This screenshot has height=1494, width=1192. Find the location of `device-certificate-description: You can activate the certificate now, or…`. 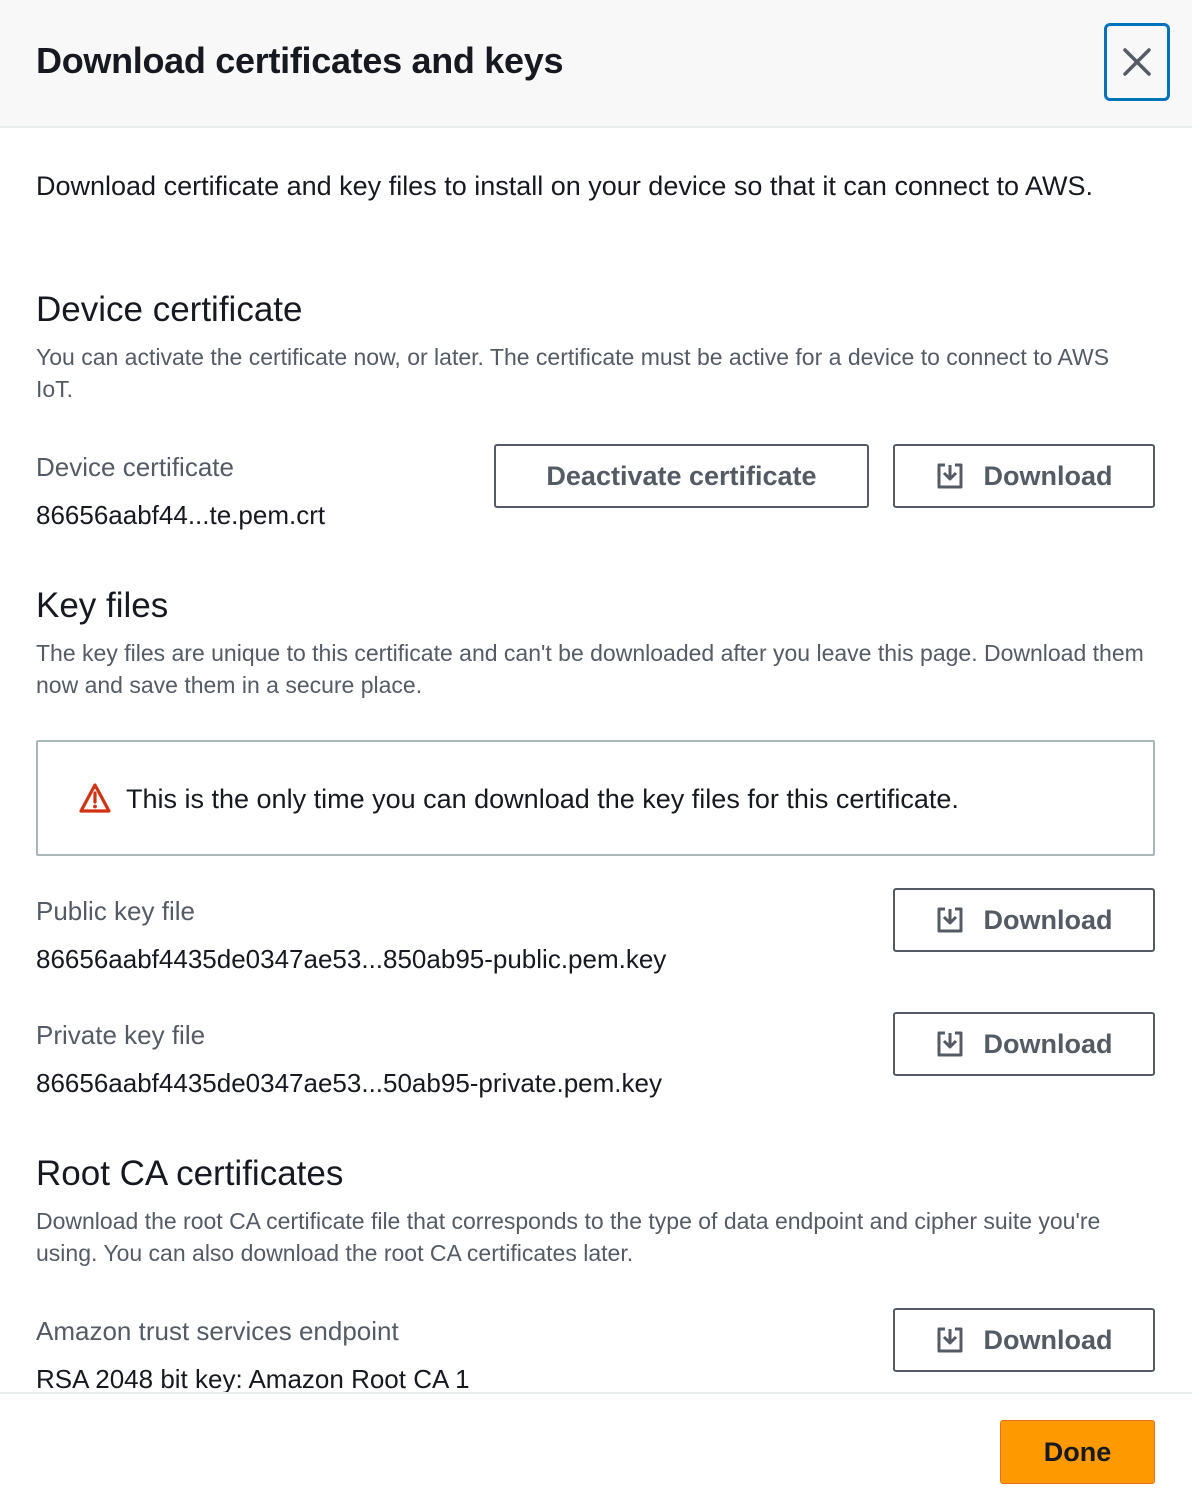

device-certificate-description: You can activate the certificate now, or… is located at coordinates (573, 373).